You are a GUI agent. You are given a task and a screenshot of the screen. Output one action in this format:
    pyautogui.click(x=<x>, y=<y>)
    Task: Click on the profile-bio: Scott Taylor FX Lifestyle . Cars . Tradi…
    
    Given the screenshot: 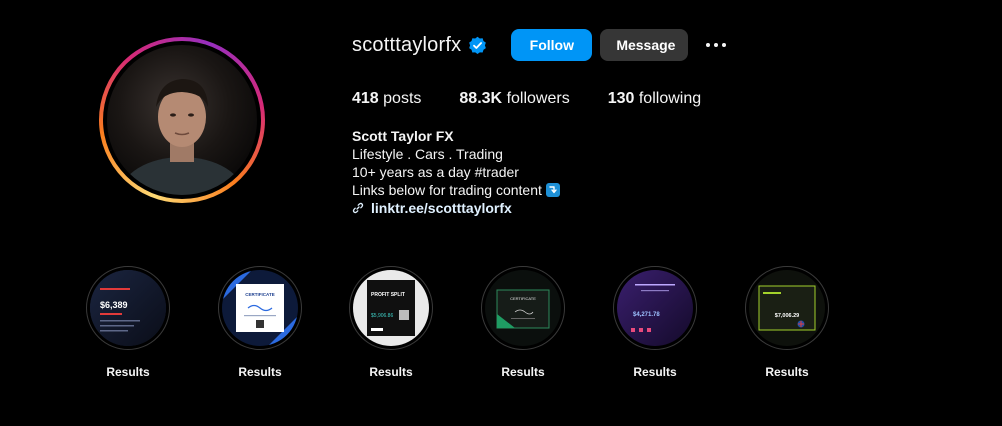 What is the action you would take?
    pyautogui.click(x=456, y=172)
    